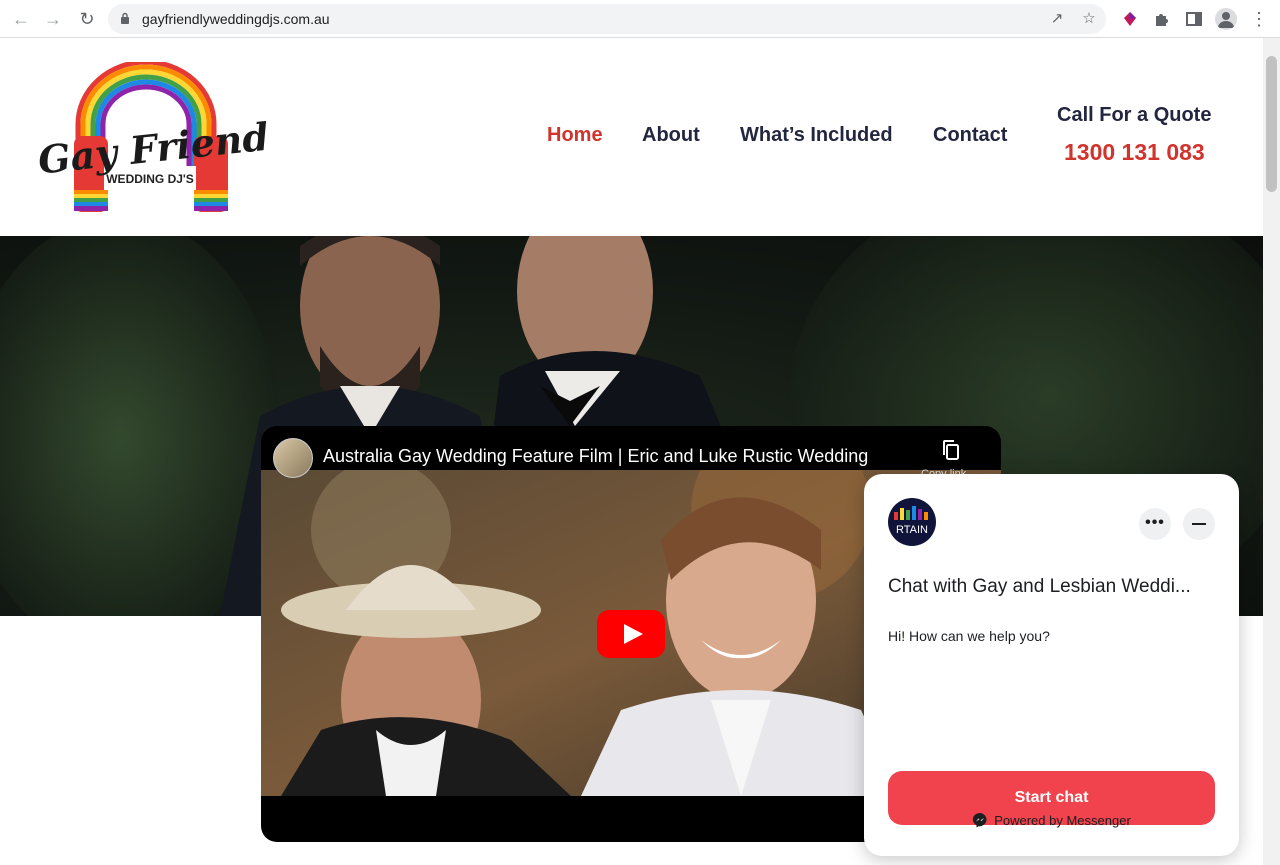 This screenshot has height=865, width=1280. Describe the element at coordinates (980, 820) in the screenshot. I see `messenger-icon` at that location.